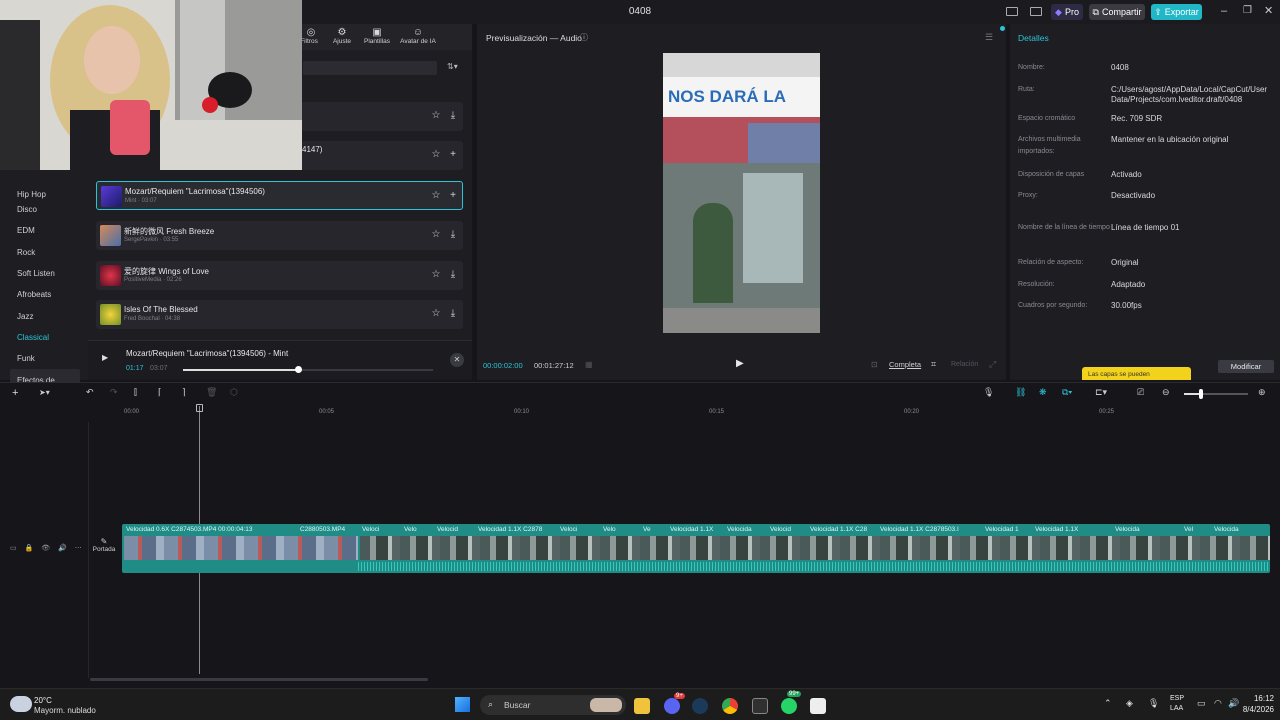 The image size is (1280, 720). I want to click on share-button: ⧉ Compartir, so click(1117, 12).